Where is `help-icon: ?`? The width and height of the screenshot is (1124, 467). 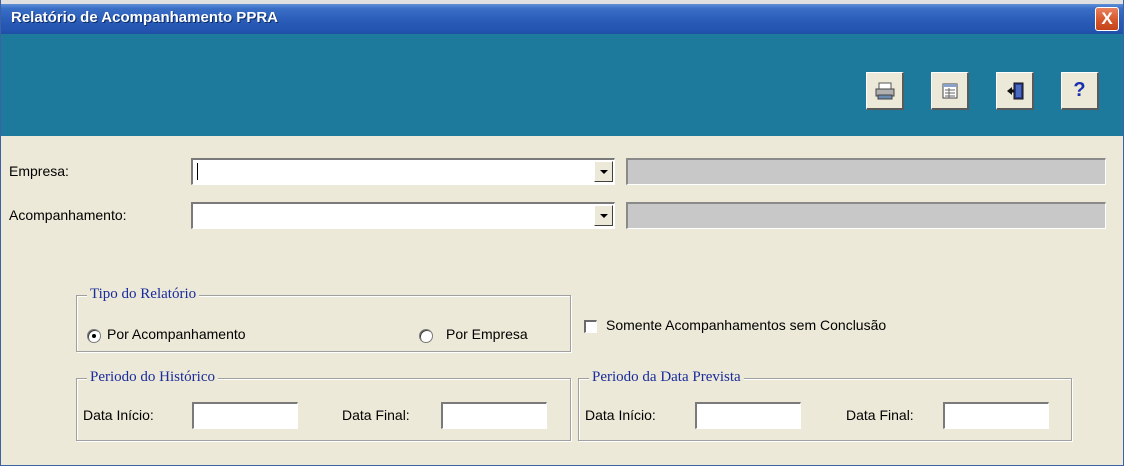 help-icon: ? is located at coordinates (1079, 90).